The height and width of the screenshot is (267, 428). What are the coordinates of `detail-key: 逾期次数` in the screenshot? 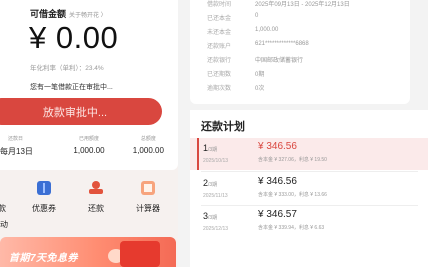 It's located at (219, 89).